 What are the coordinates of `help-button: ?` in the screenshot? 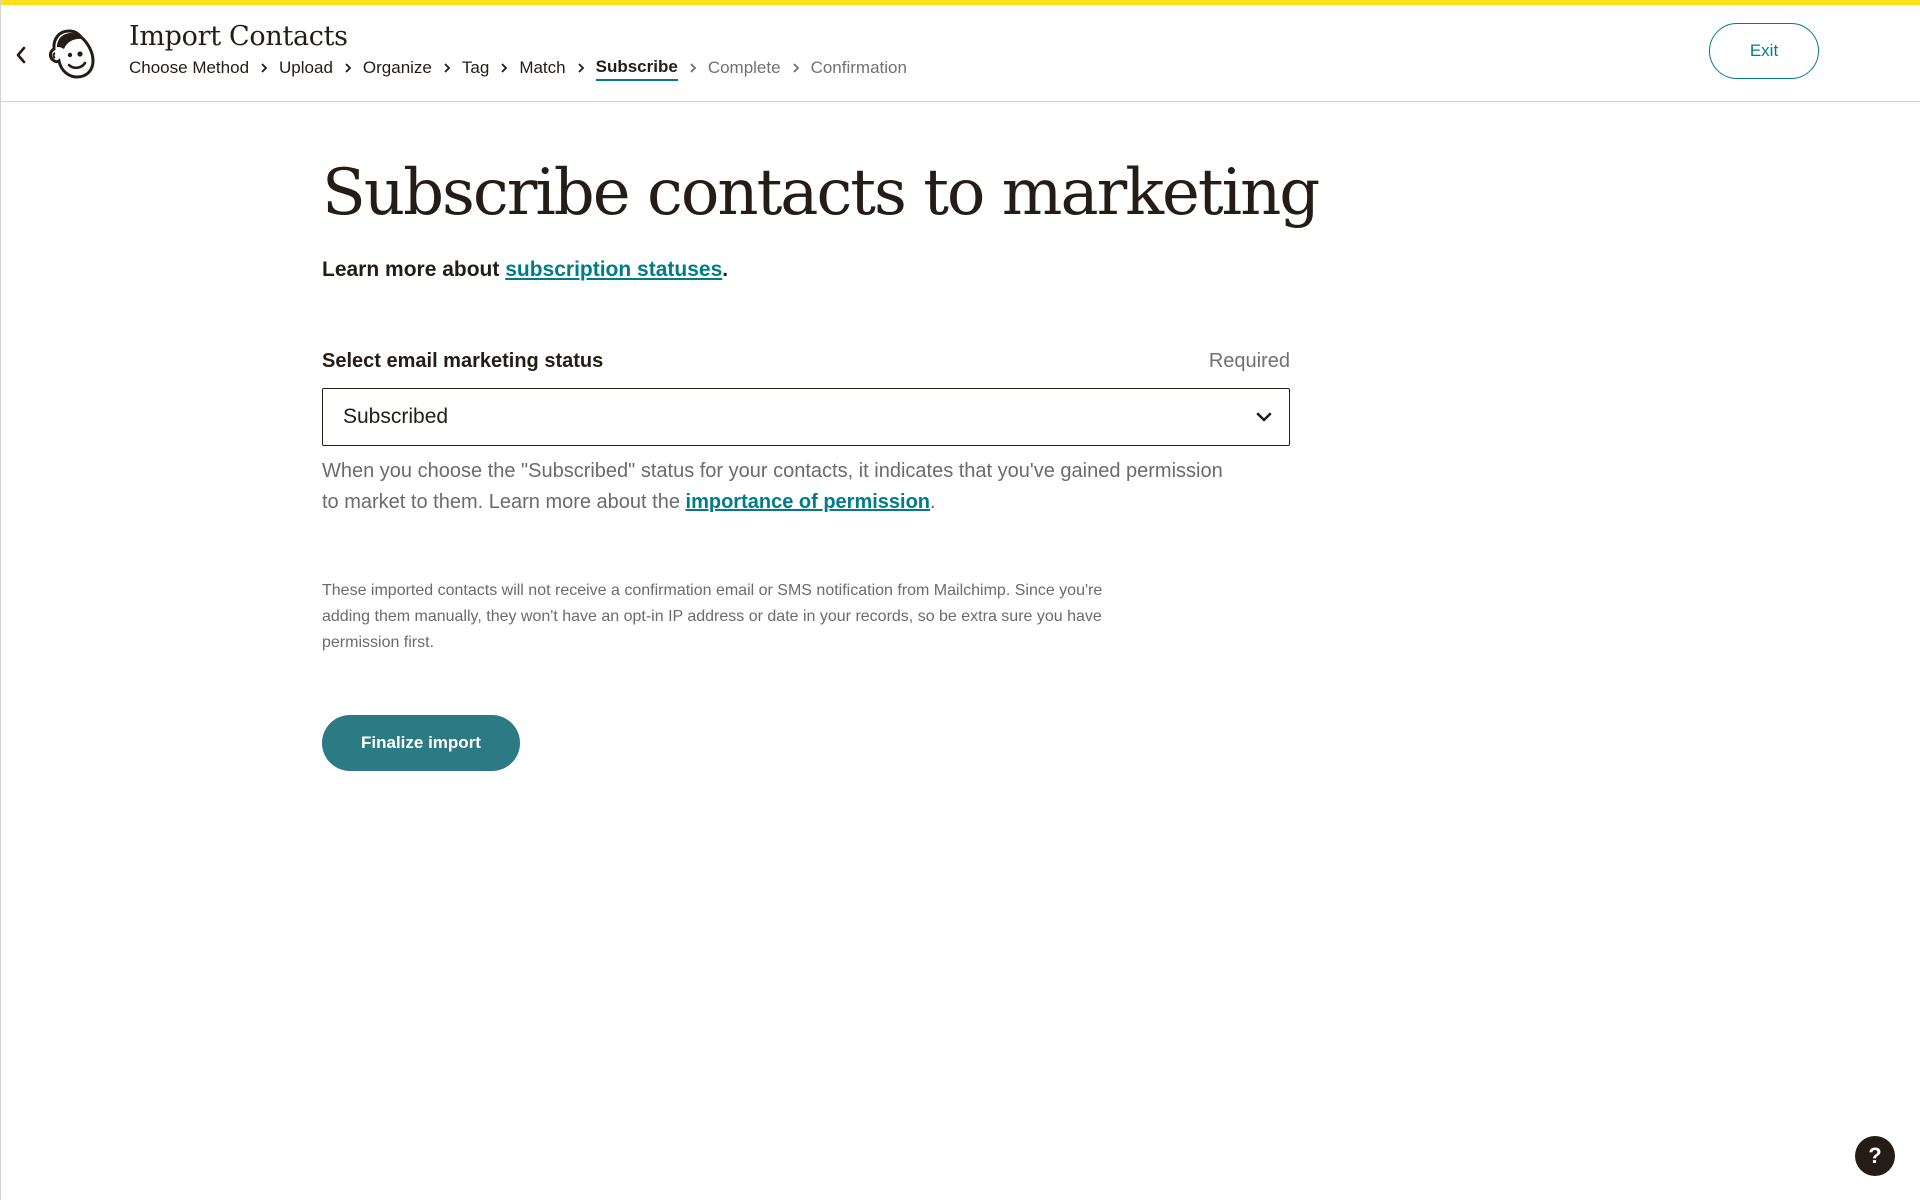 It's located at (1875, 1156).